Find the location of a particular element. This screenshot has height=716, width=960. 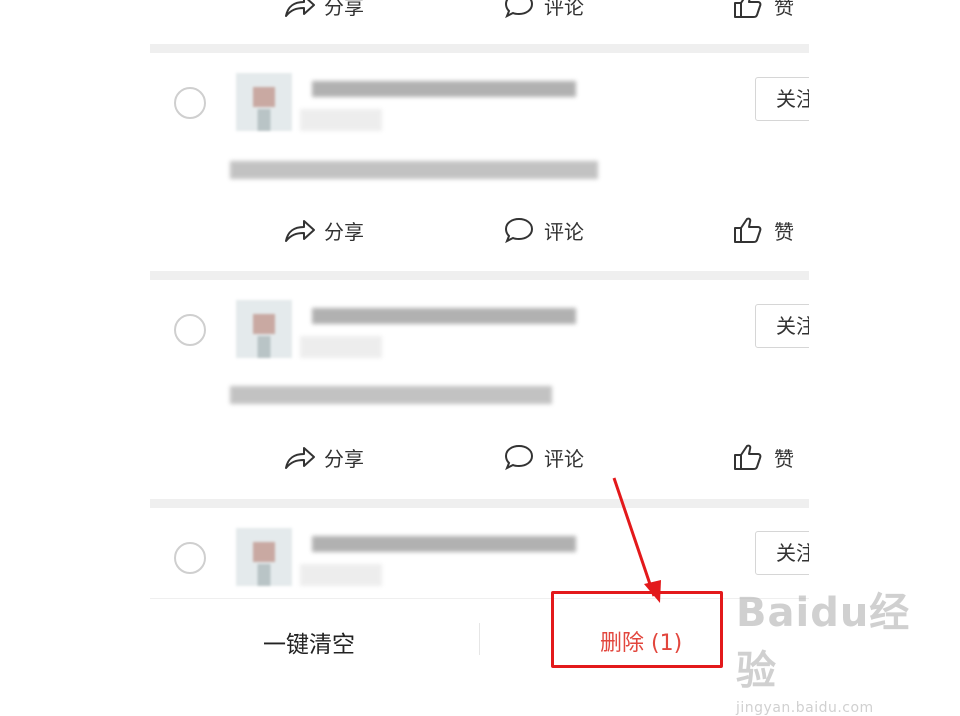

toolbar-separator is located at coordinates (479, 639).